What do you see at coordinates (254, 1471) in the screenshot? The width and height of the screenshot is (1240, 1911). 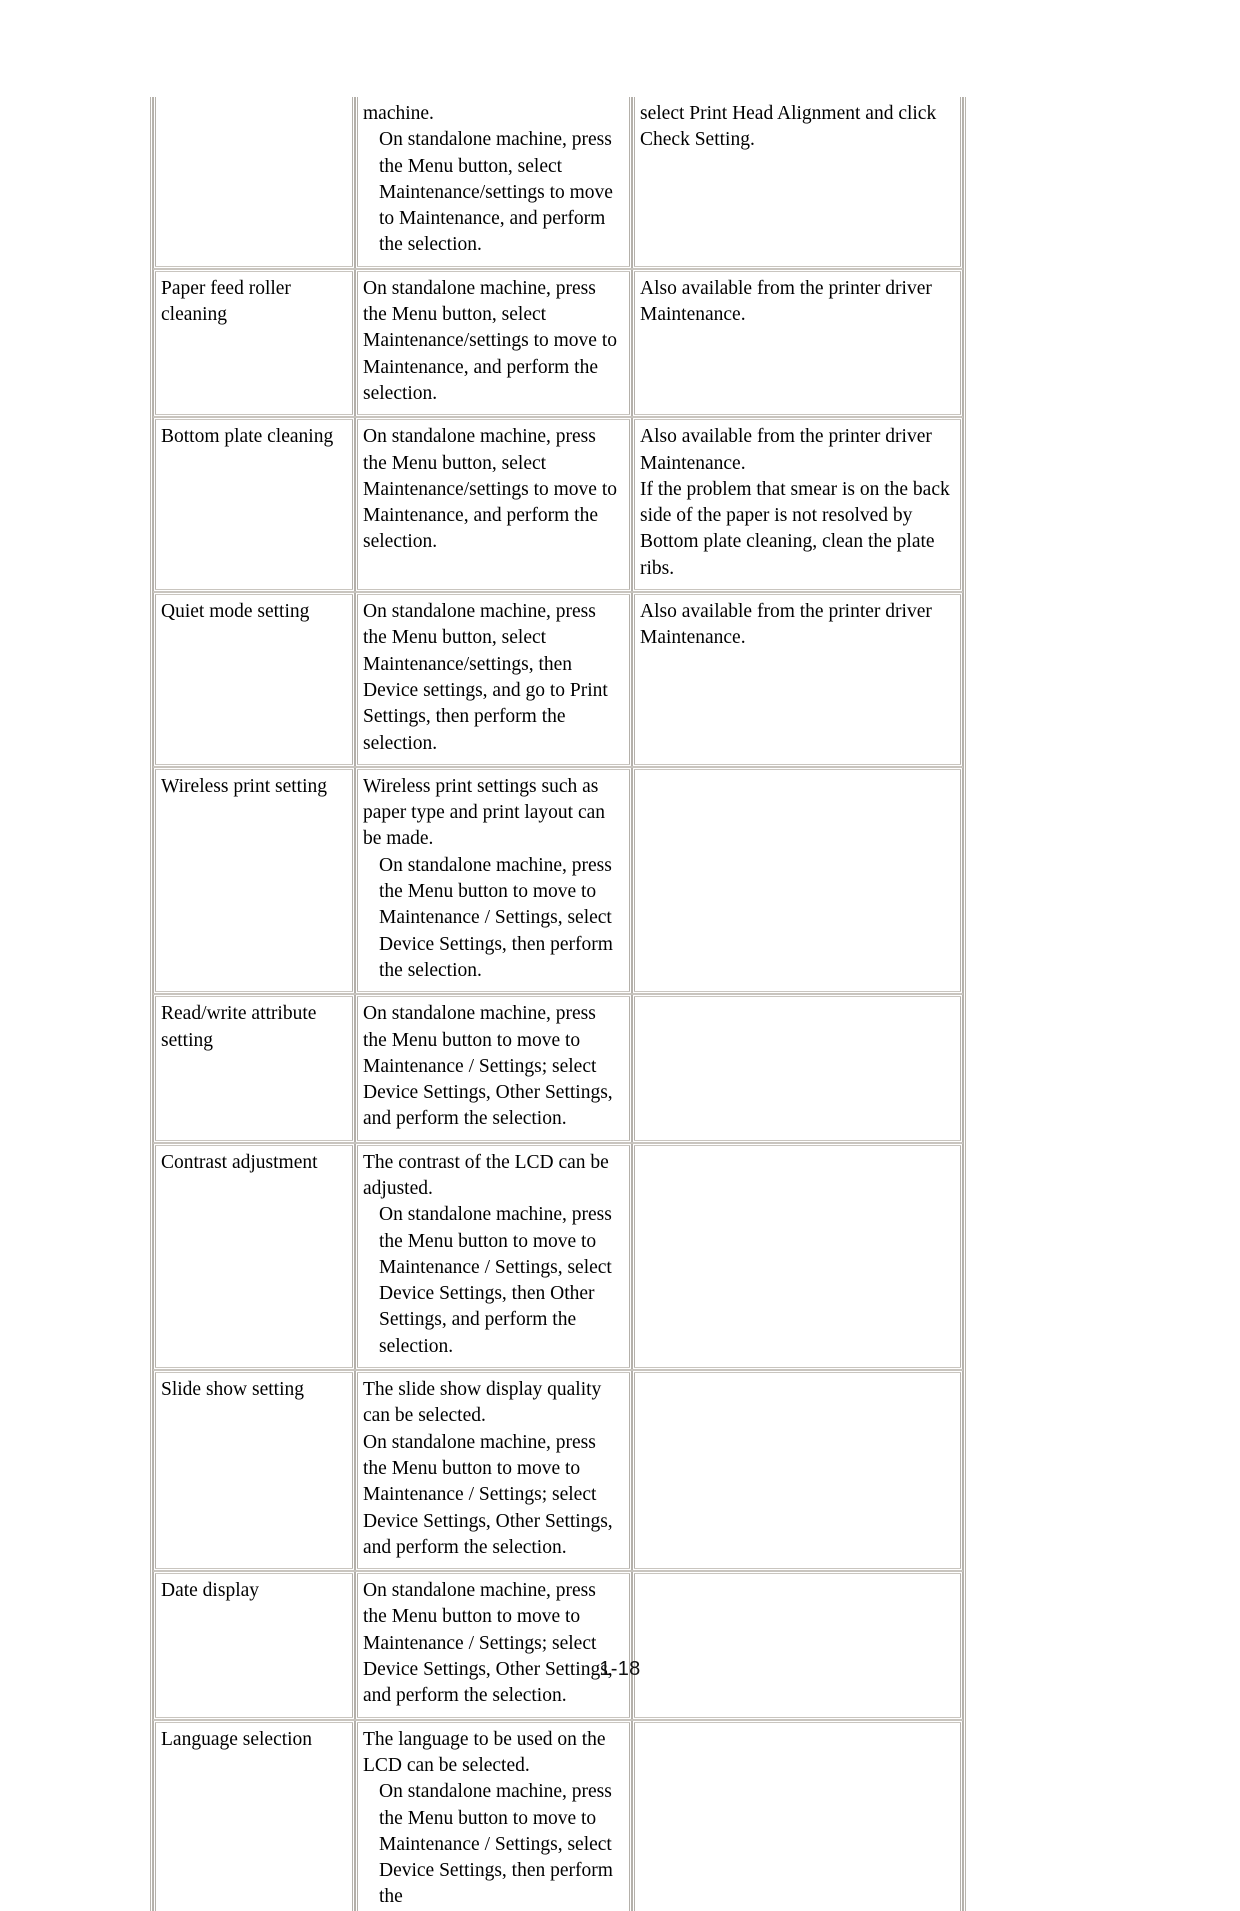 I see `cell-feature: Slide show setting` at bounding box center [254, 1471].